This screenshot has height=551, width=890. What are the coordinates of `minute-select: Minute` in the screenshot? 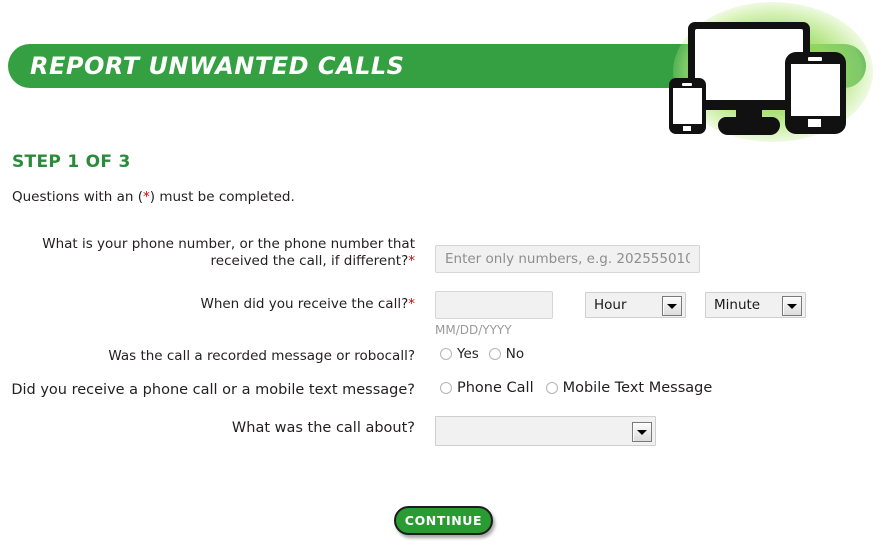 It's located at (755, 305).